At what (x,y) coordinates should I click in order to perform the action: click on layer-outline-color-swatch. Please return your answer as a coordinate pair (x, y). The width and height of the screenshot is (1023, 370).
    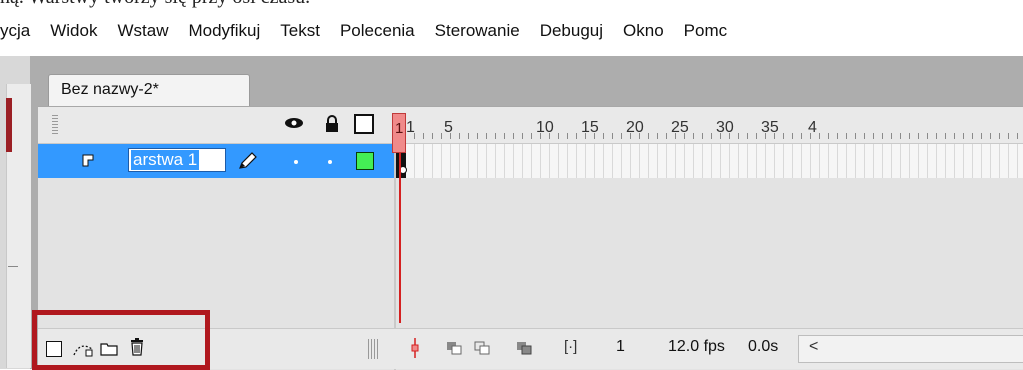
    Looking at the image, I should click on (365, 161).